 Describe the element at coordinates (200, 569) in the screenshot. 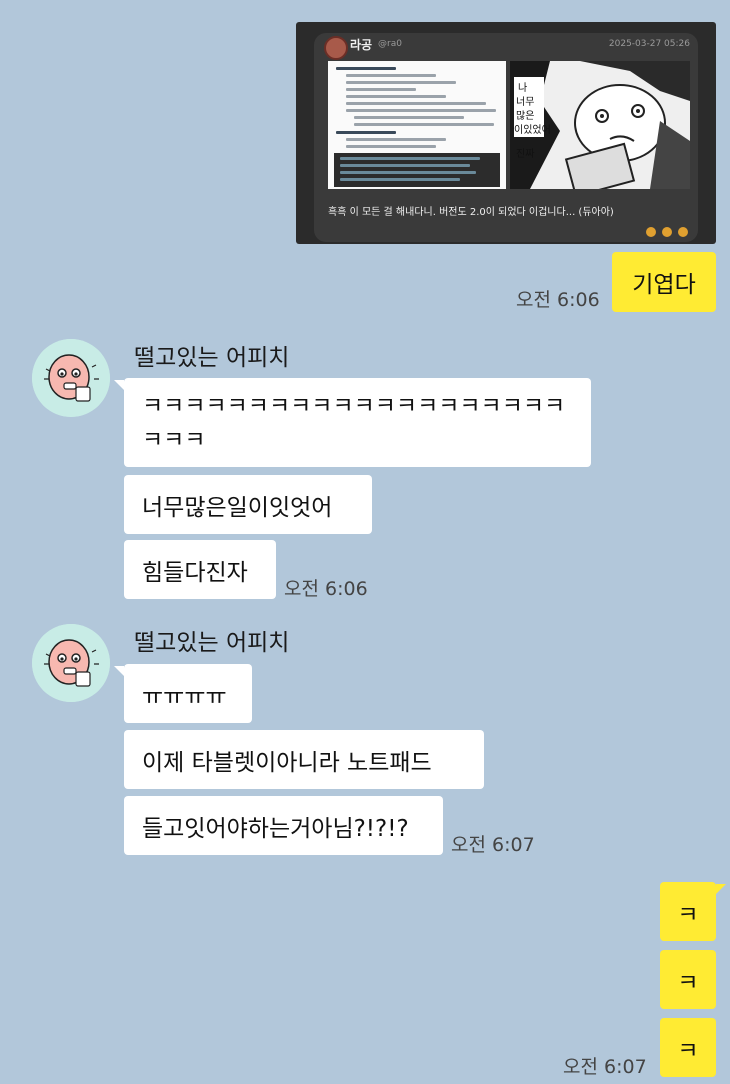

I see `message-bubble: 힘들다진자` at that location.